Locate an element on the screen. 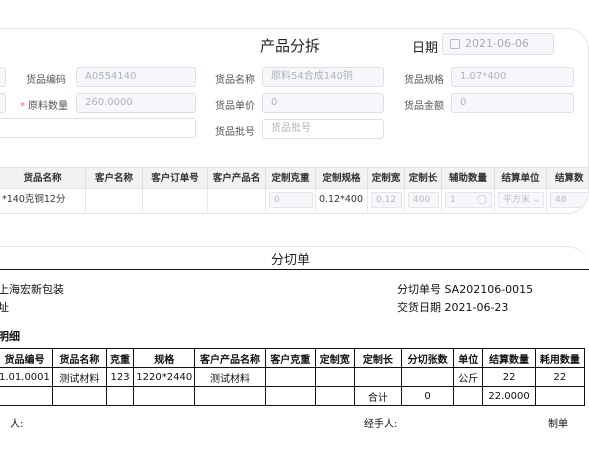 The image size is (589, 460). row-customer-order is located at coordinates (175, 200).